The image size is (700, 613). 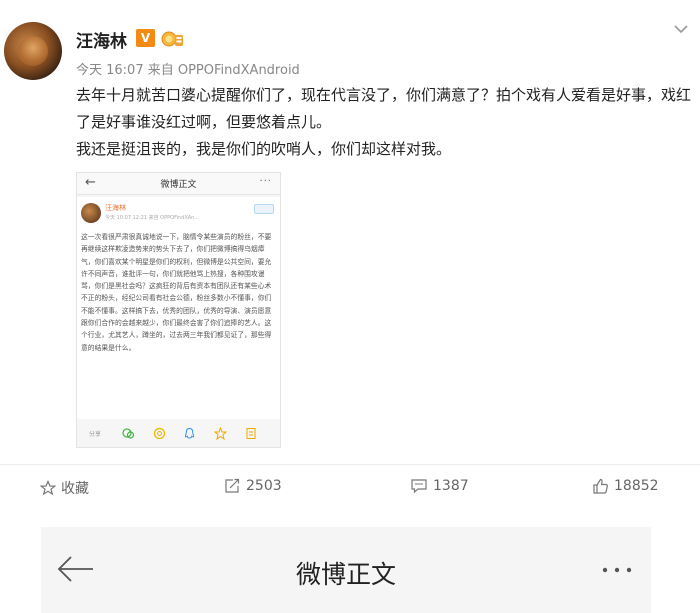 I want to click on chevron-down-icon, so click(x=681, y=29).